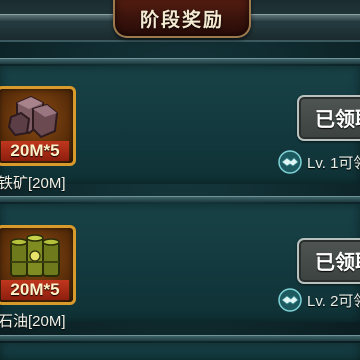  What do you see at coordinates (303, 17) in the screenshot?
I see `title-rail-right` at bounding box center [303, 17].